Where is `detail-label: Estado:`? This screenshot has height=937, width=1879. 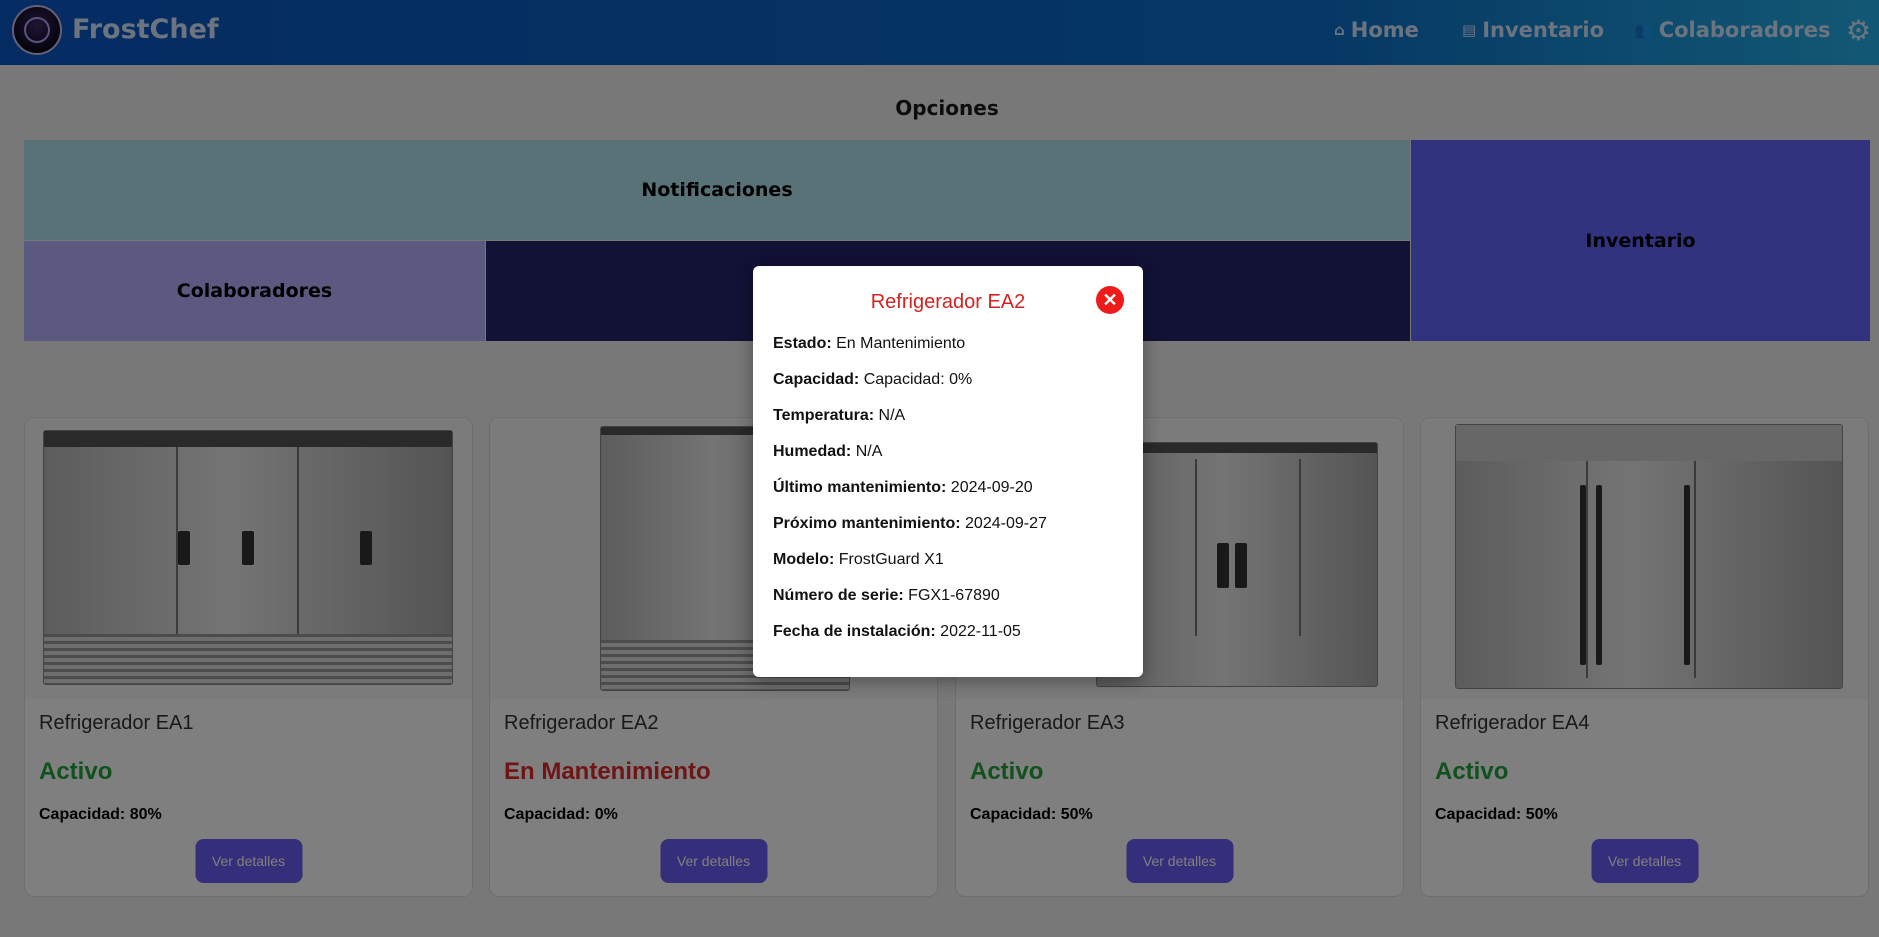
detail-label: Estado: is located at coordinates (802, 343).